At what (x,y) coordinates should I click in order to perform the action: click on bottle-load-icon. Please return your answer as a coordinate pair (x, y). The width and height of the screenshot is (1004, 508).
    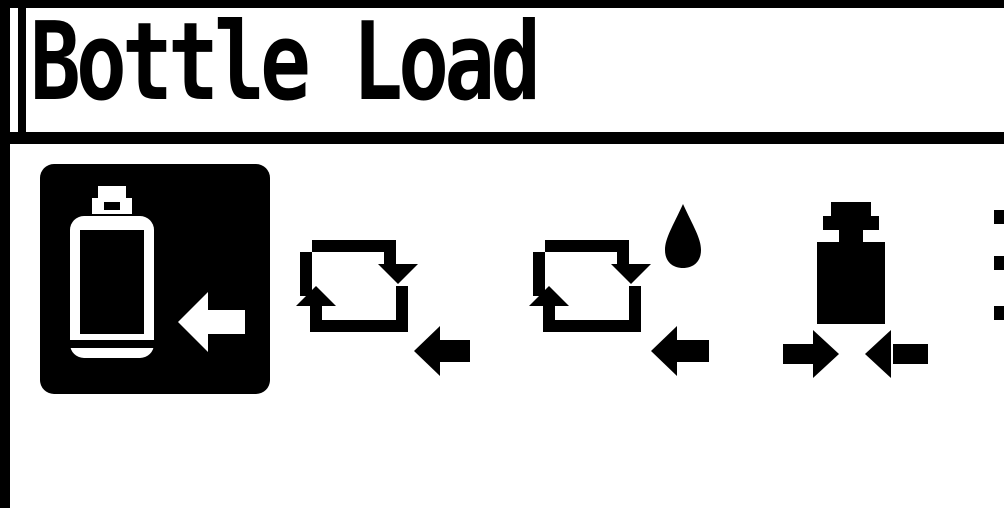
    Looking at the image, I should click on (155, 279).